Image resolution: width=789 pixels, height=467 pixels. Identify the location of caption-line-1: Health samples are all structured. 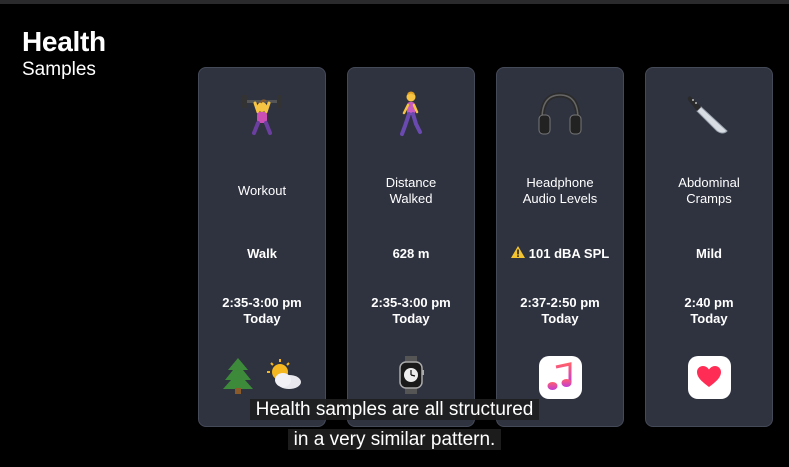
(394, 409).